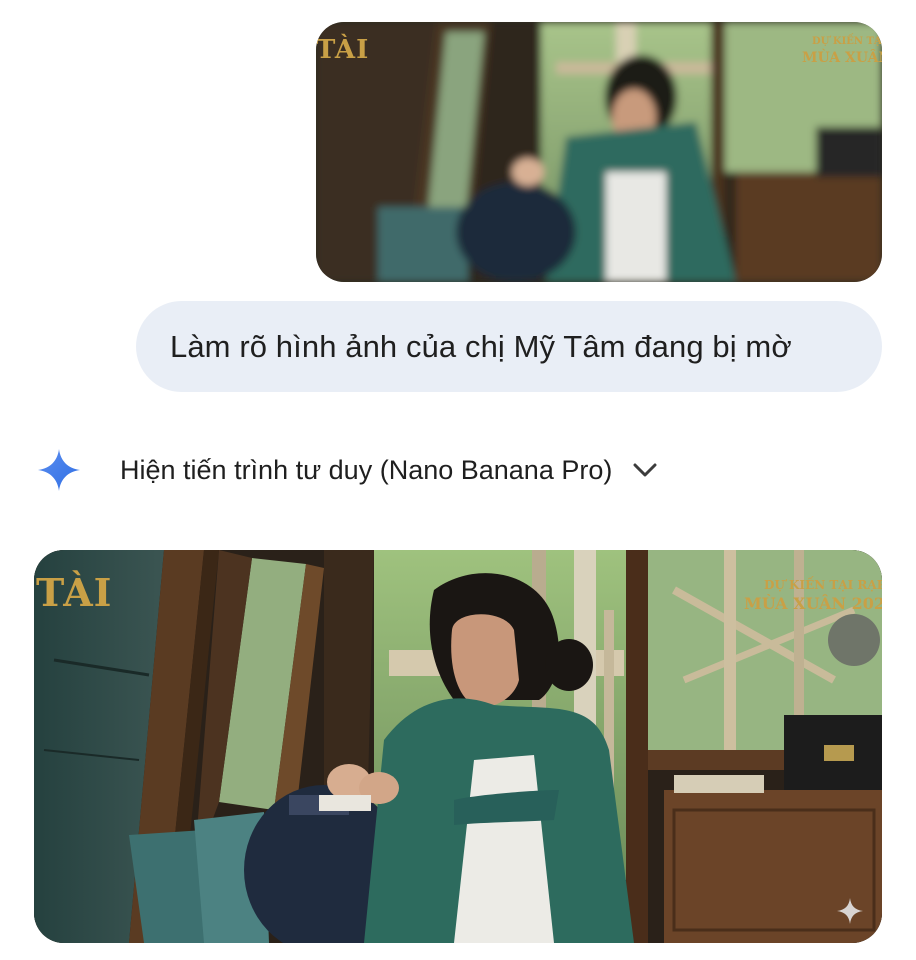 Image resolution: width=916 pixels, height=960 pixels. I want to click on chevron-down-icon, so click(645, 470).